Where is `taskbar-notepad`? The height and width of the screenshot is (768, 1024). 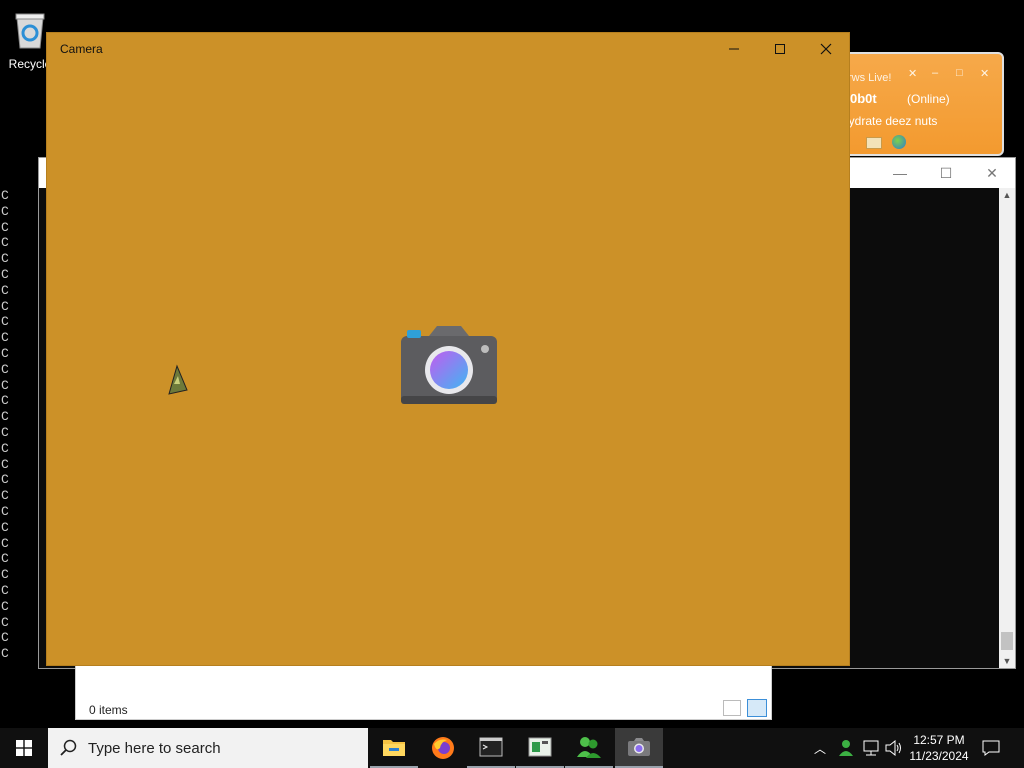 taskbar-notepad is located at coordinates (540, 748).